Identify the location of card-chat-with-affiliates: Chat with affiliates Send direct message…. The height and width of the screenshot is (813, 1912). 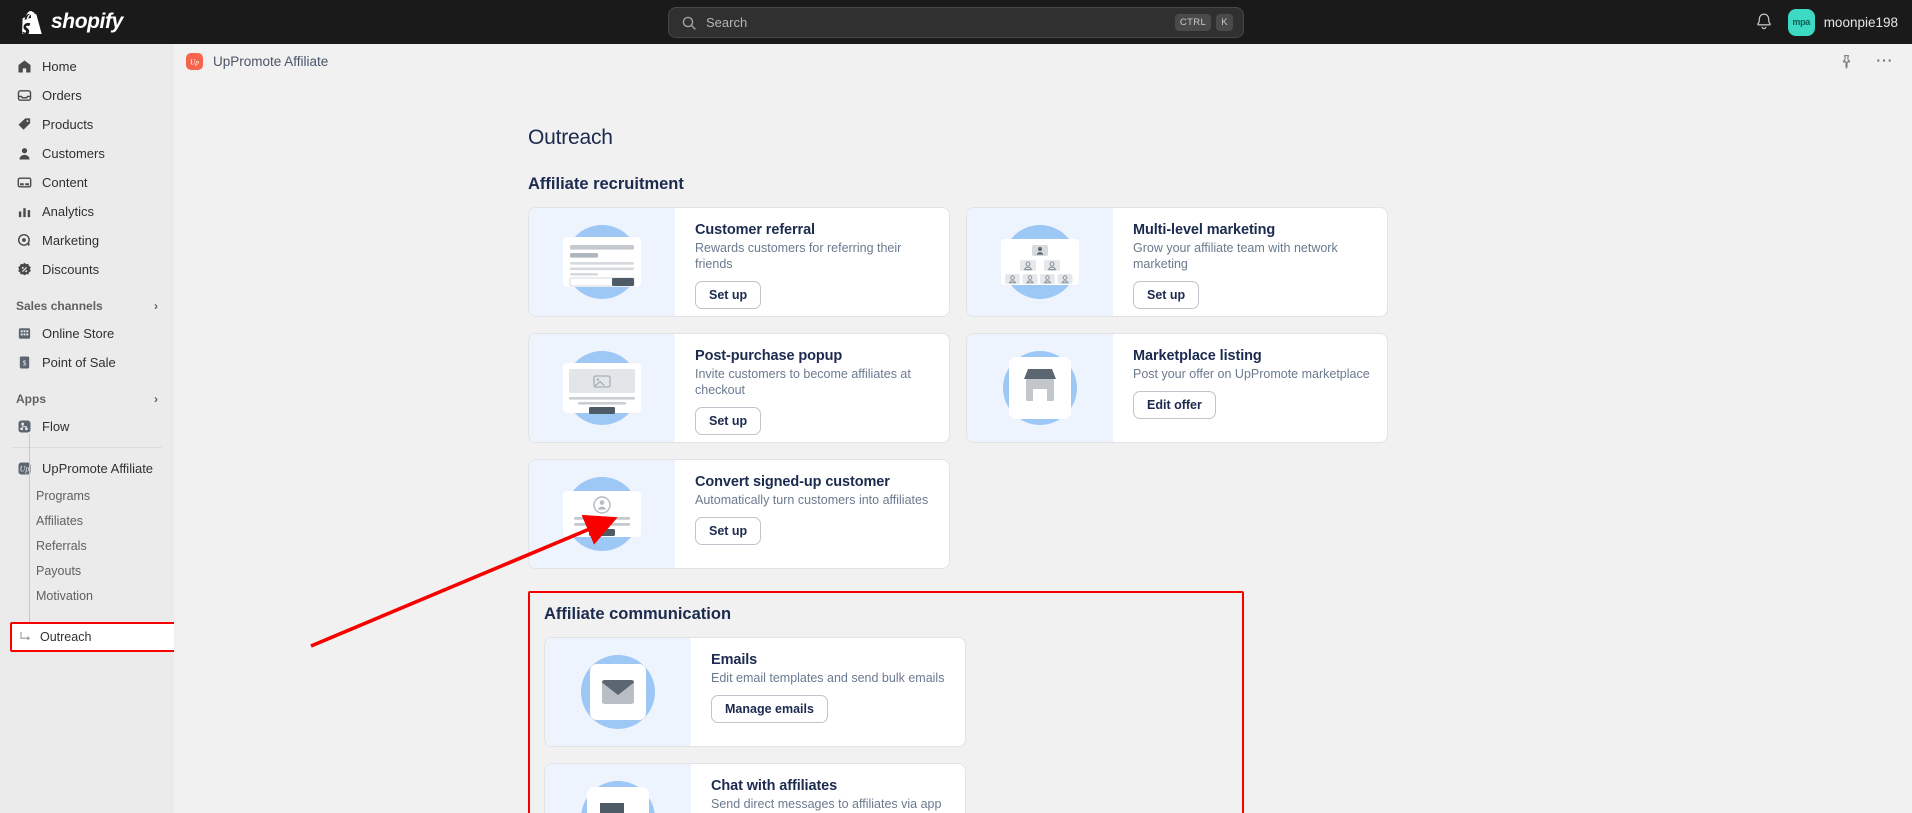
(755, 788).